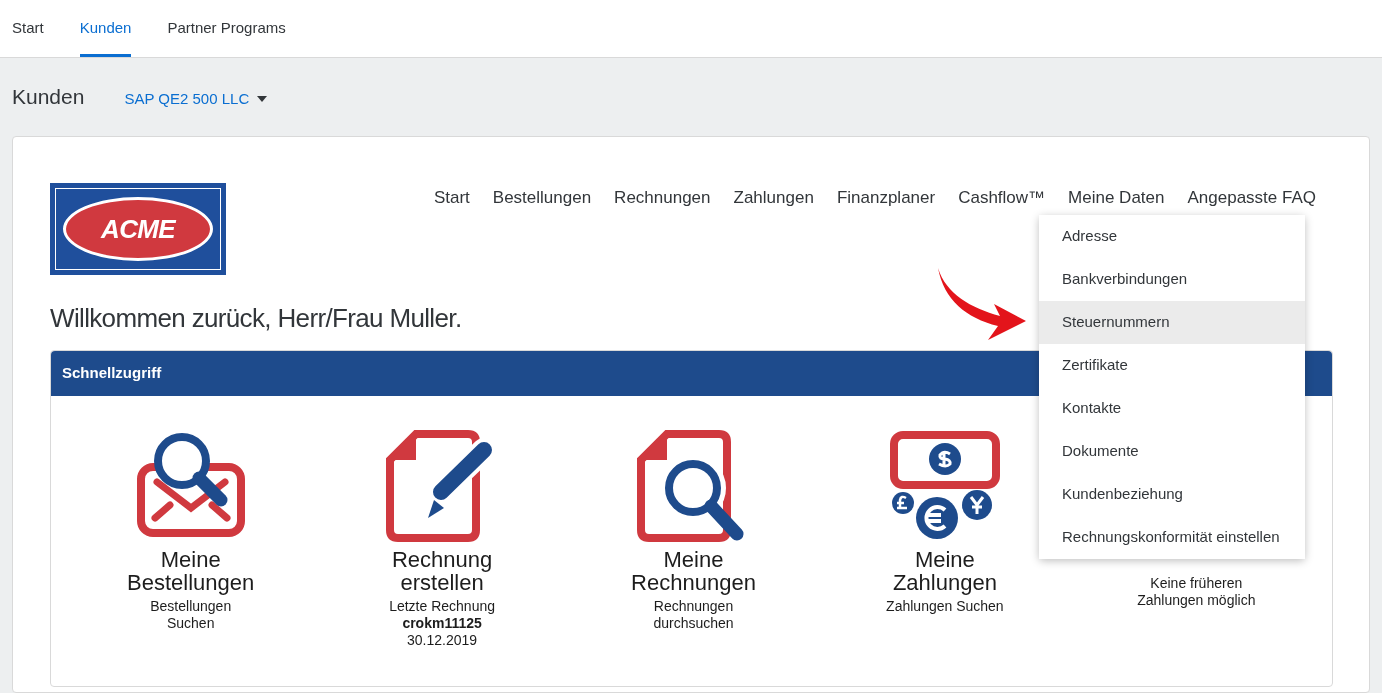 This screenshot has height=693, width=1382. Describe the element at coordinates (886, 197) in the screenshot. I see `nav-link: Finanzplaner` at that location.